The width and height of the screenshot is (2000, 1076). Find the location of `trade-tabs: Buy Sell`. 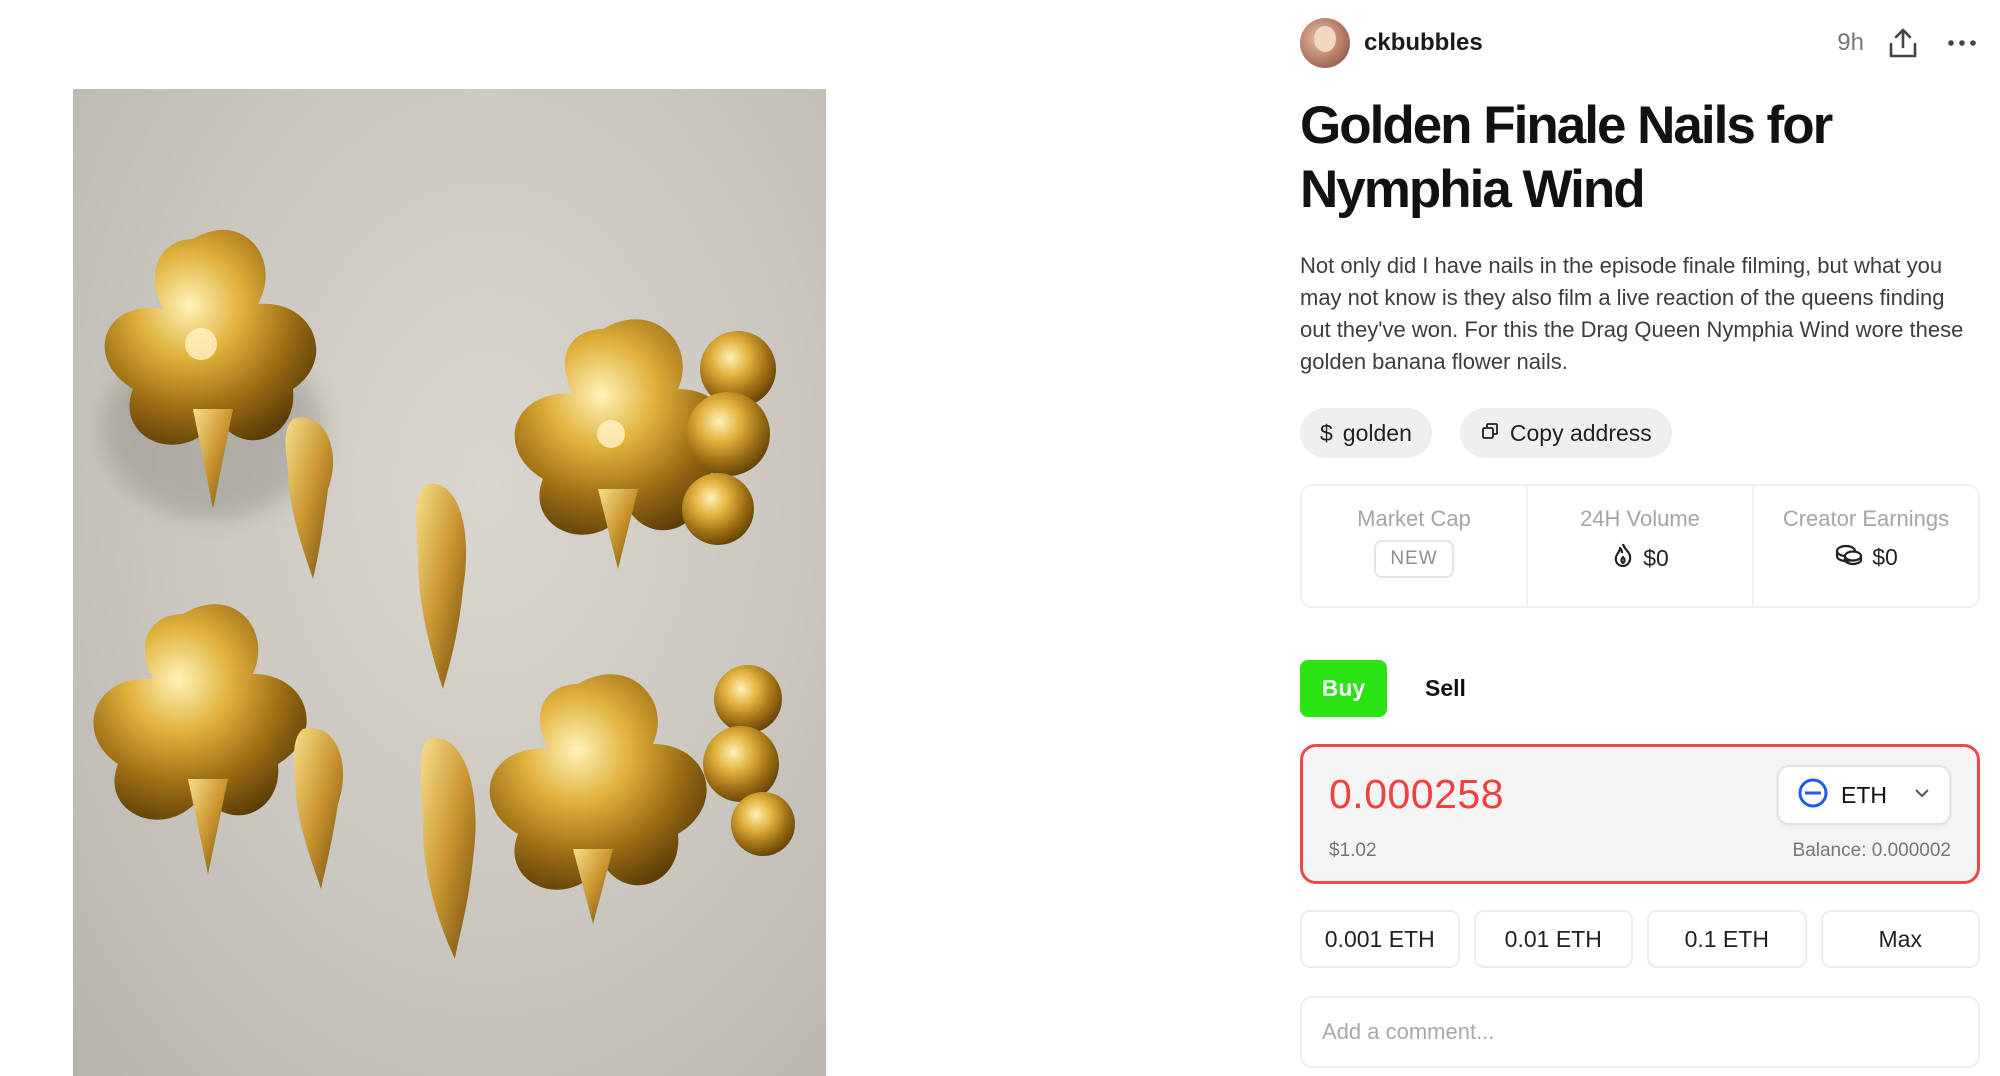

trade-tabs: Buy Sell is located at coordinates (1383, 688).